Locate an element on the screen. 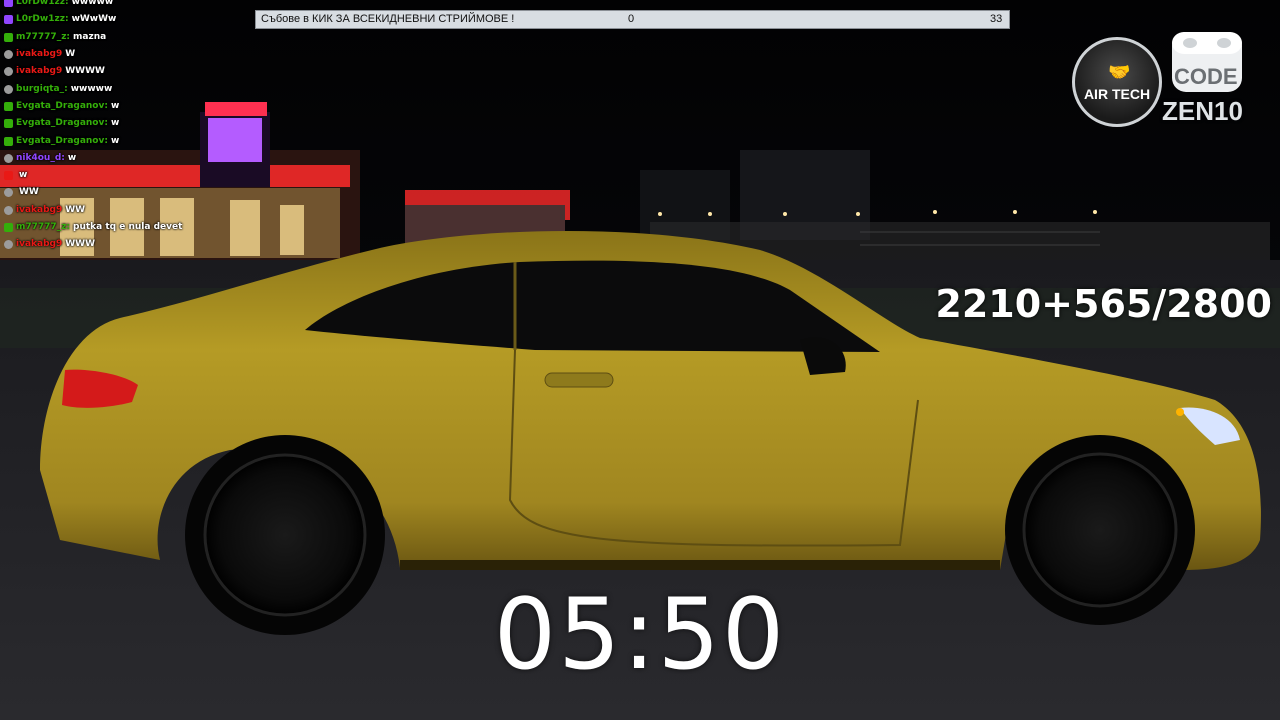 The image size is (1280, 720). chat-text: wWwWw is located at coordinates (94, 19).